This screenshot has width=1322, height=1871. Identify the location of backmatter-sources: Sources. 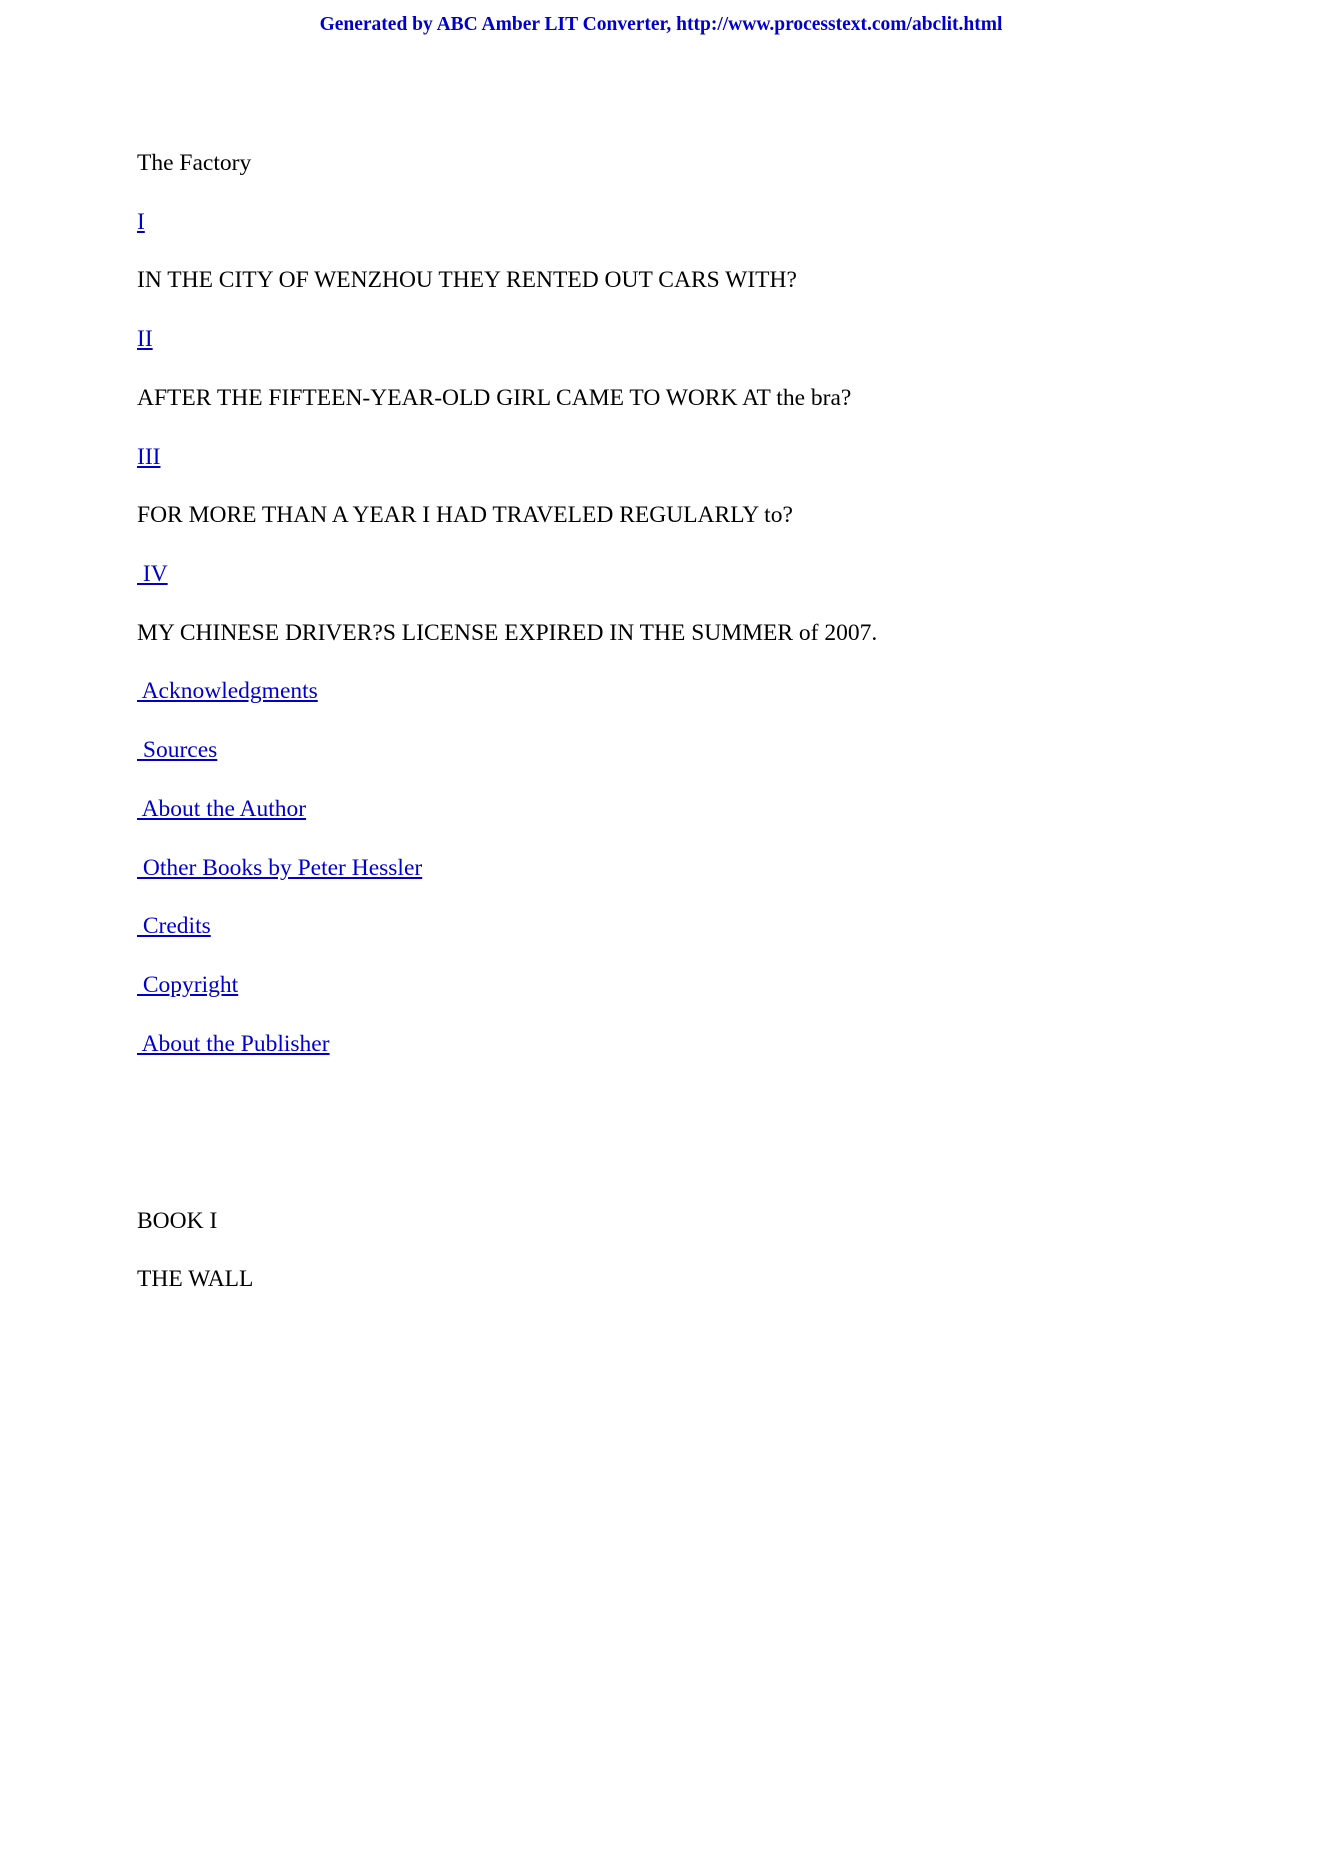
(672, 751).